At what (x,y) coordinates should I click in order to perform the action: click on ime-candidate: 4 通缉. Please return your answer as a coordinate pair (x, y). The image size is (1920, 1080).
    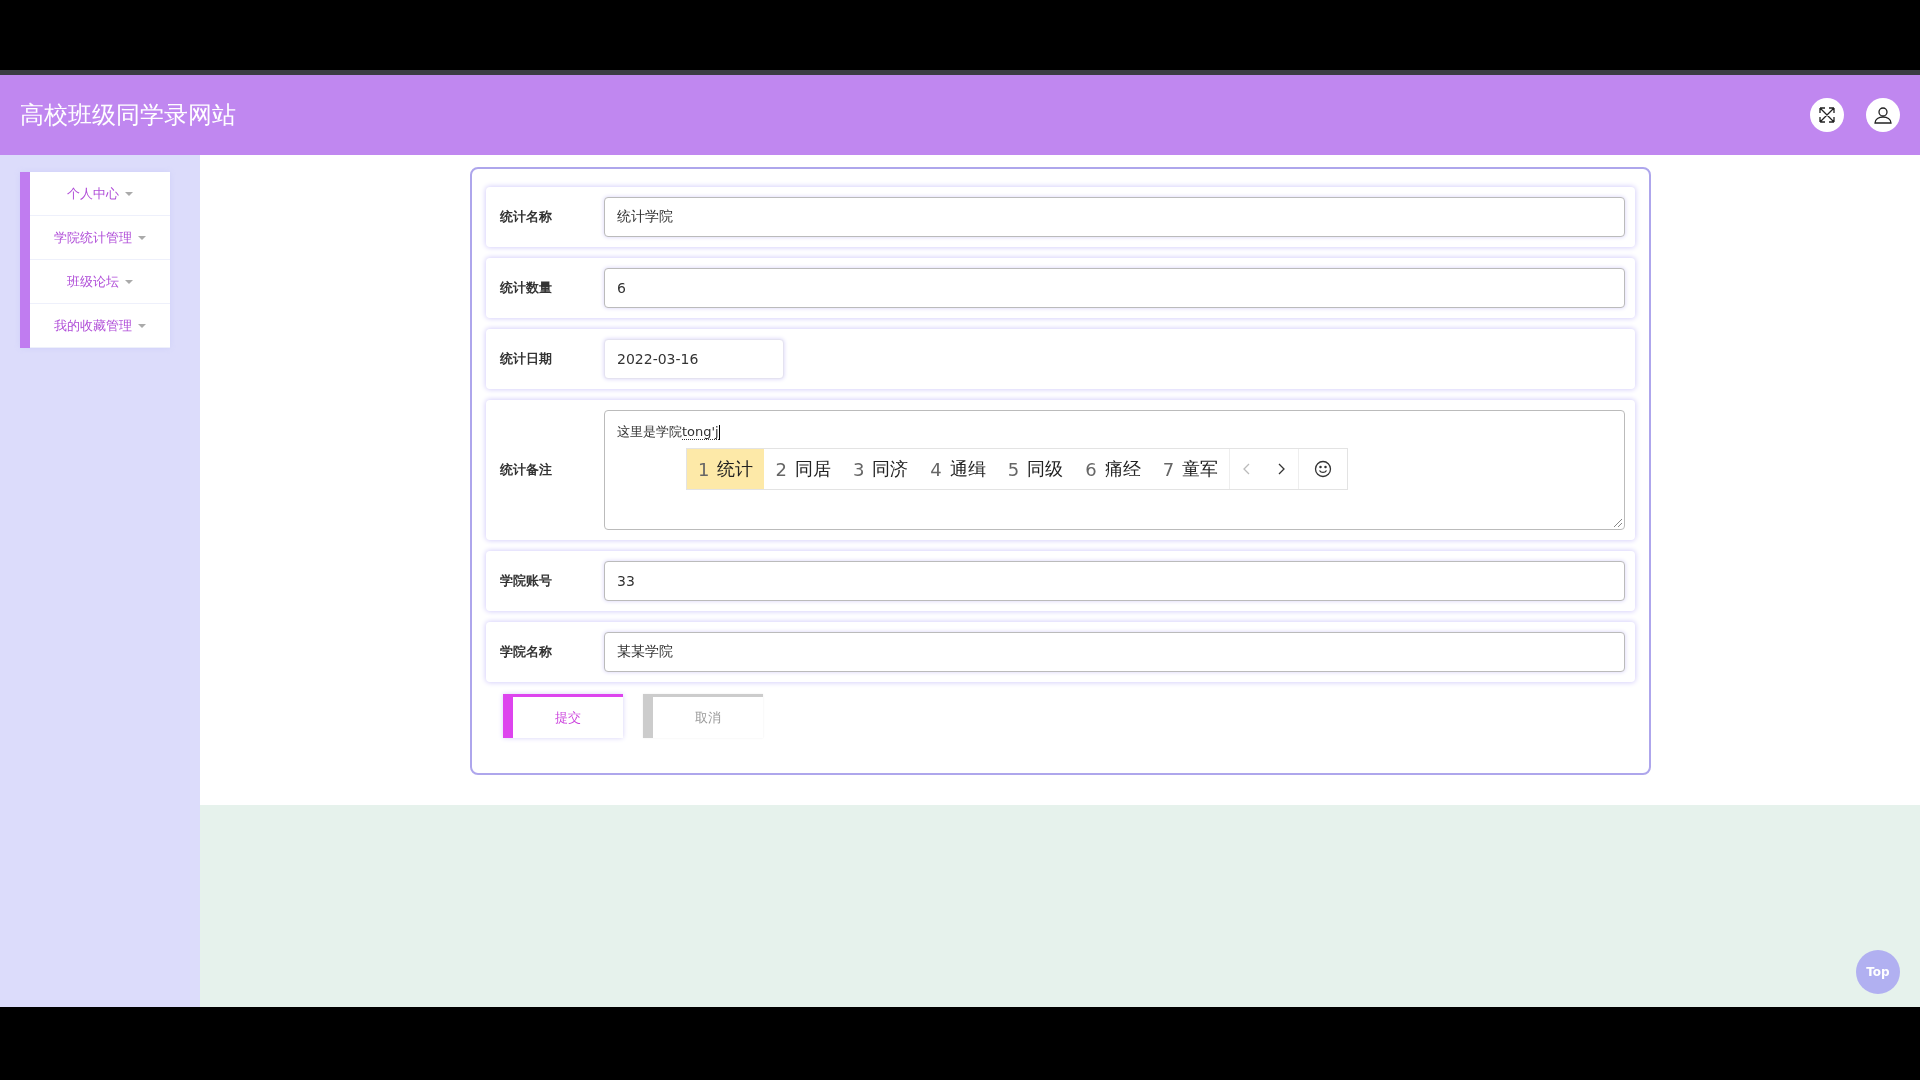
    Looking at the image, I should click on (958, 469).